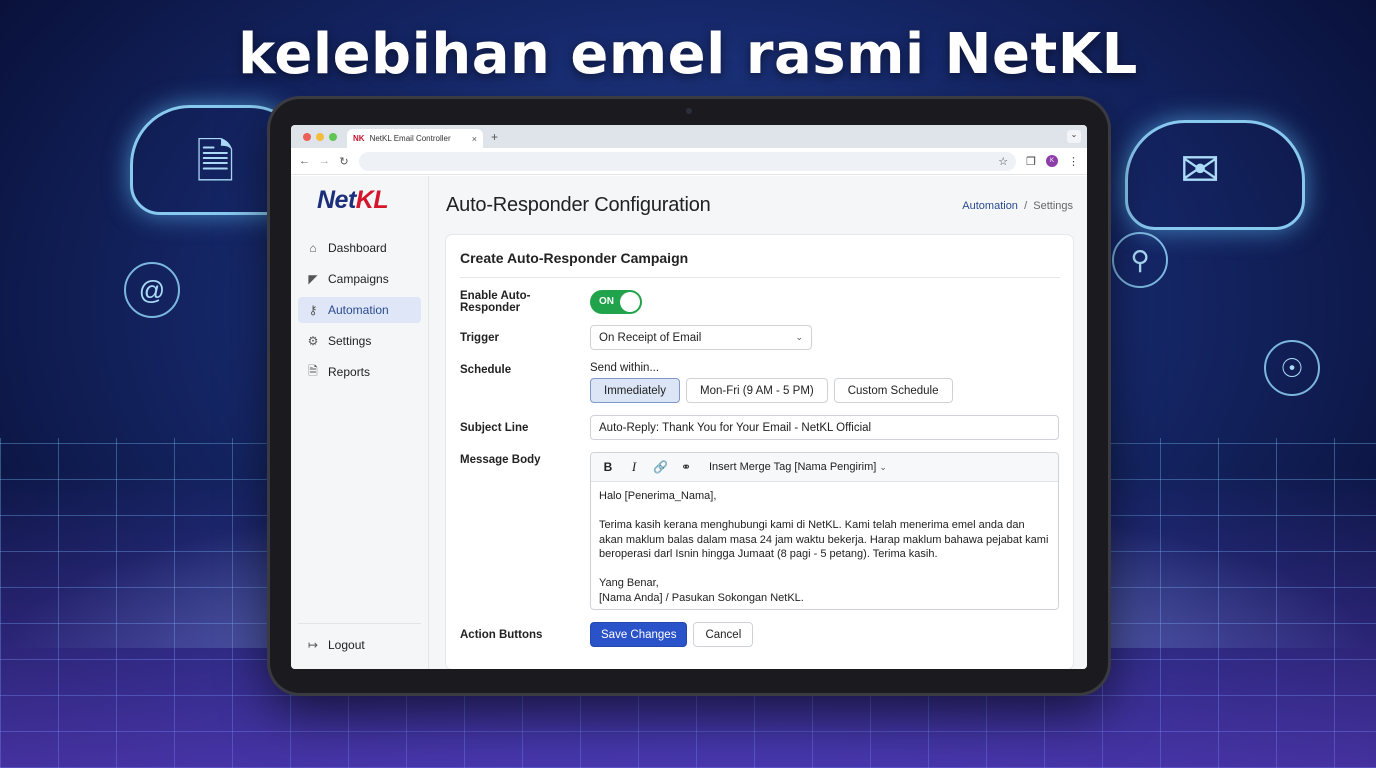  What do you see at coordinates (490, 139) in the screenshot?
I see `new-tab-button: +` at bounding box center [490, 139].